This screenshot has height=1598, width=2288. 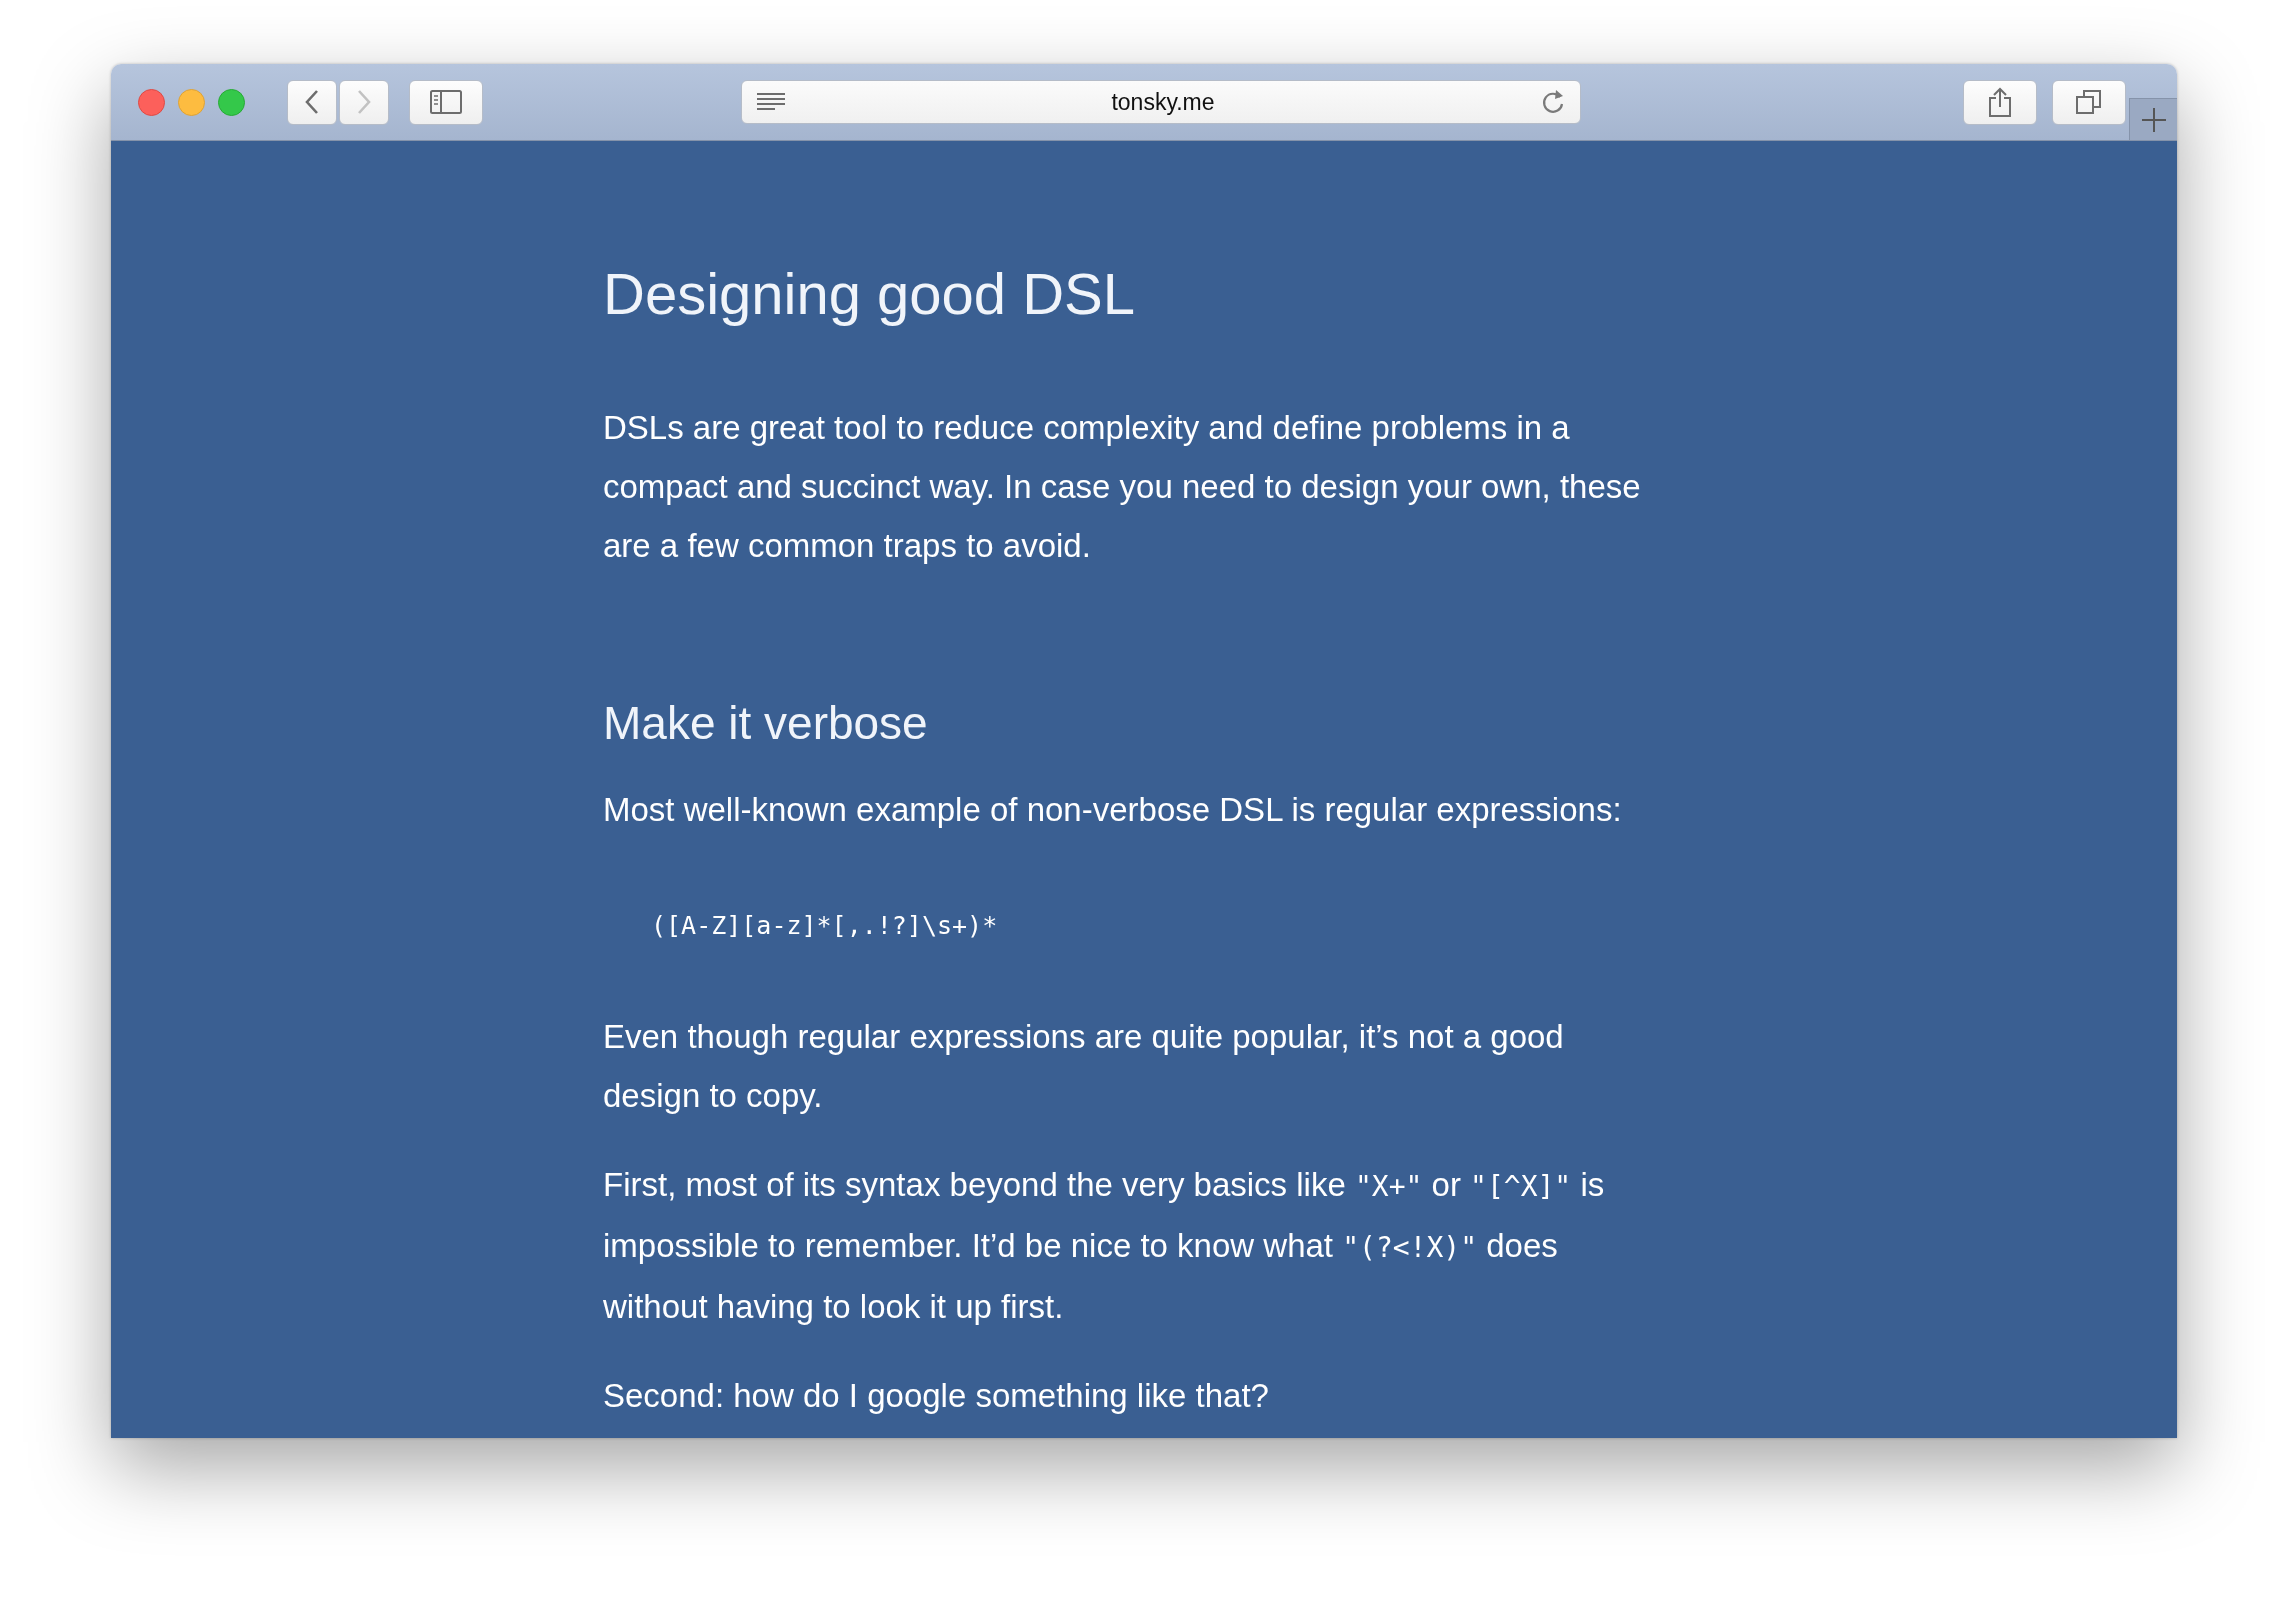 What do you see at coordinates (1553, 102) in the screenshot?
I see `reload-icon` at bounding box center [1553, 102].